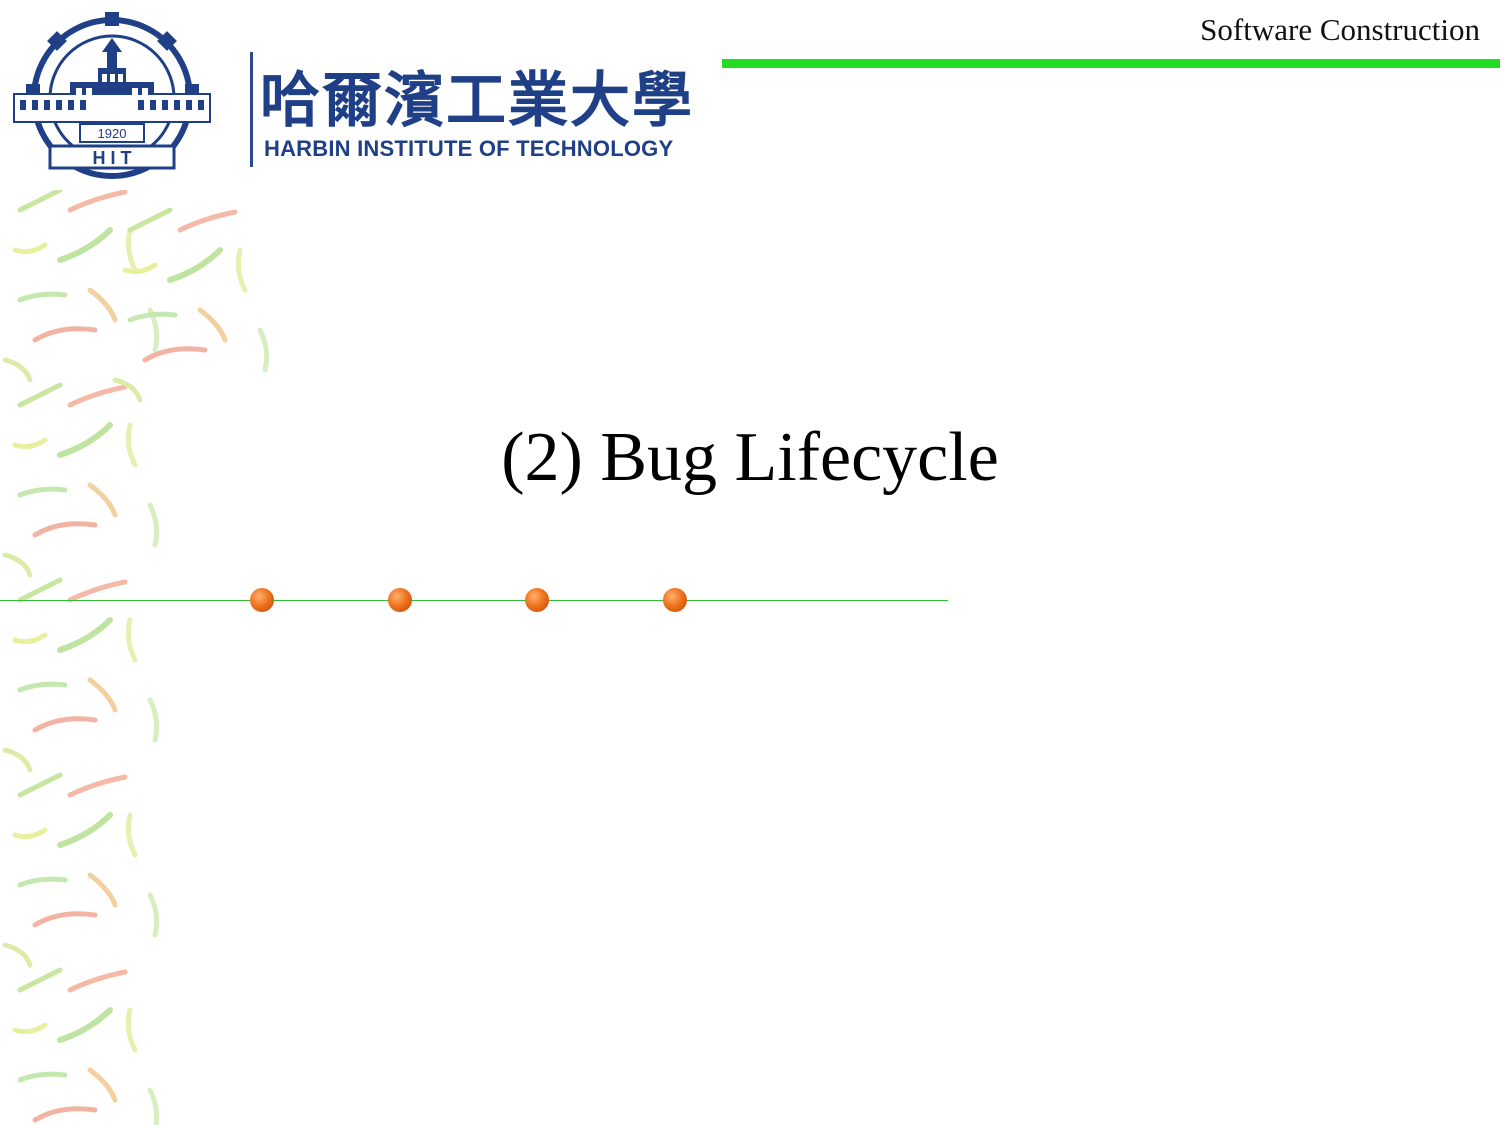 Image resolution: width=1500 pixels, height=1125 pixels. I want to click on title-divider-line, so click(474, 600).